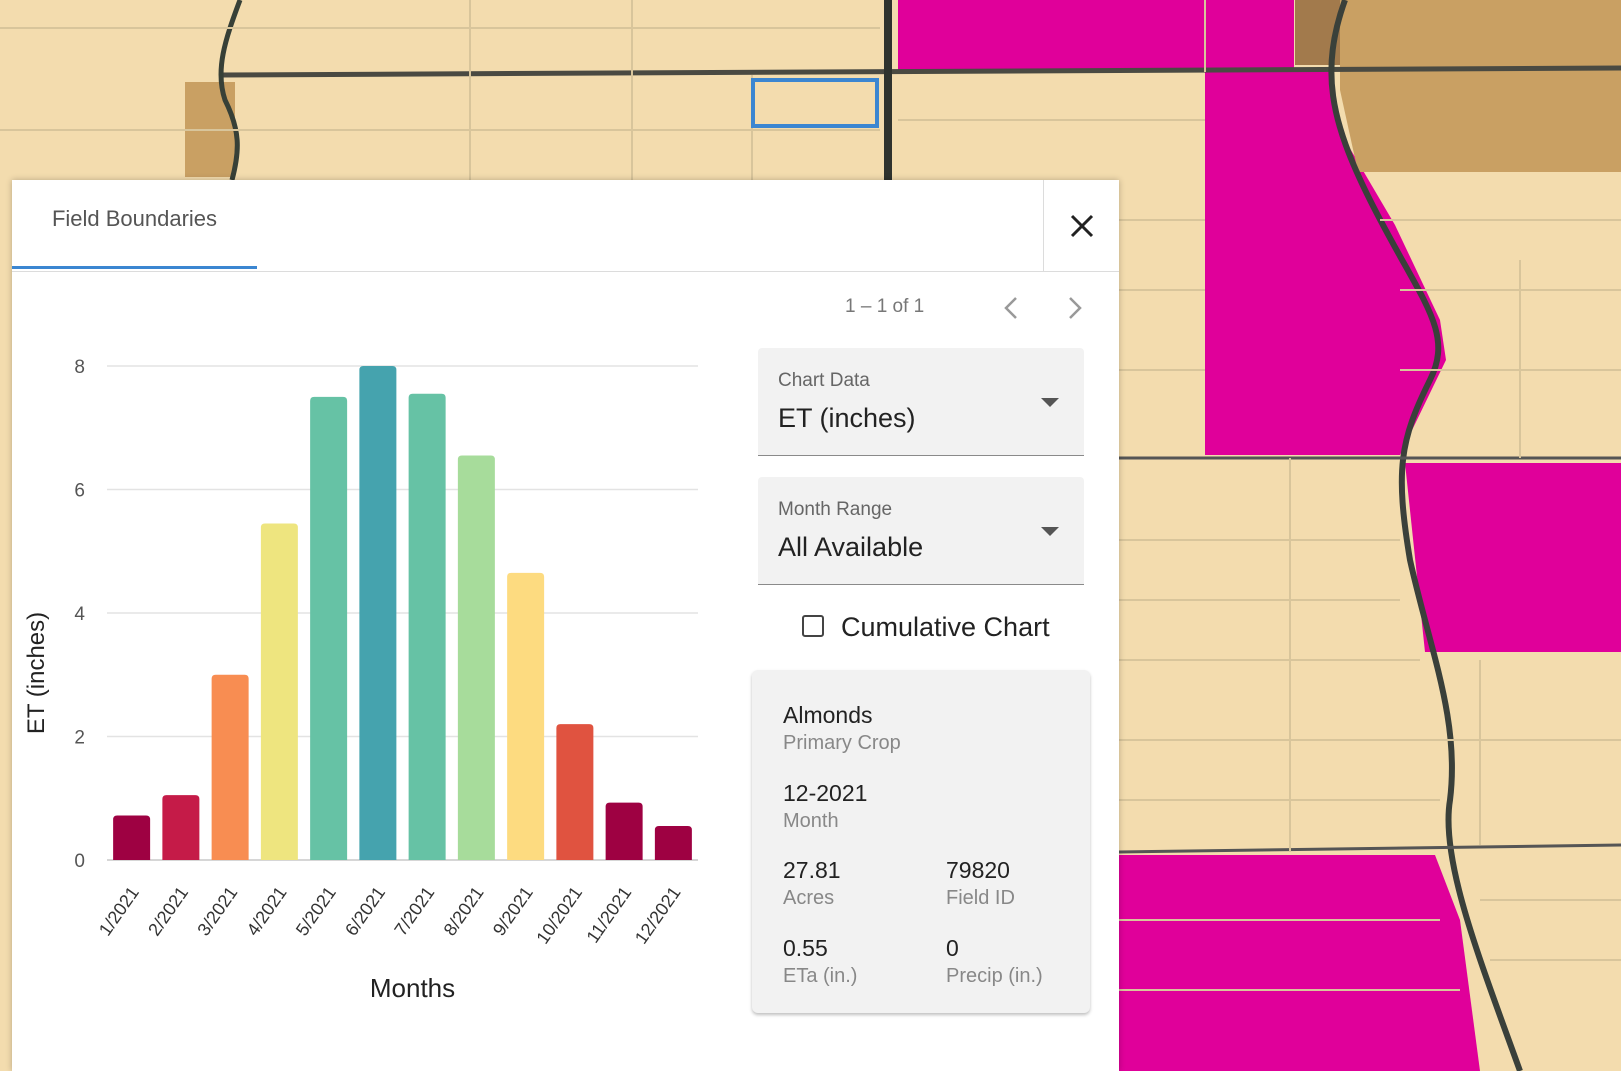 This screenshot has height=1071, width=1621. I want to click on eta-label: ETa (in.), so click(820, 976).